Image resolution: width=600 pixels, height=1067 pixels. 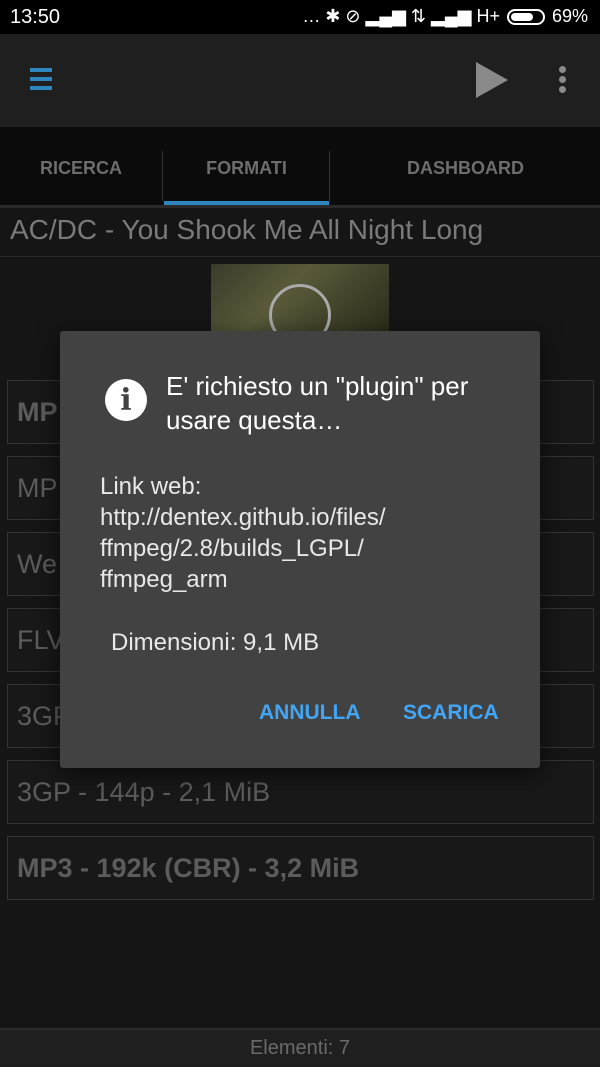 What do you see at coordinates (151, 486) in the screenshot?
I see `dialog-message-line: Link web:` at bounding box center [151, 486].